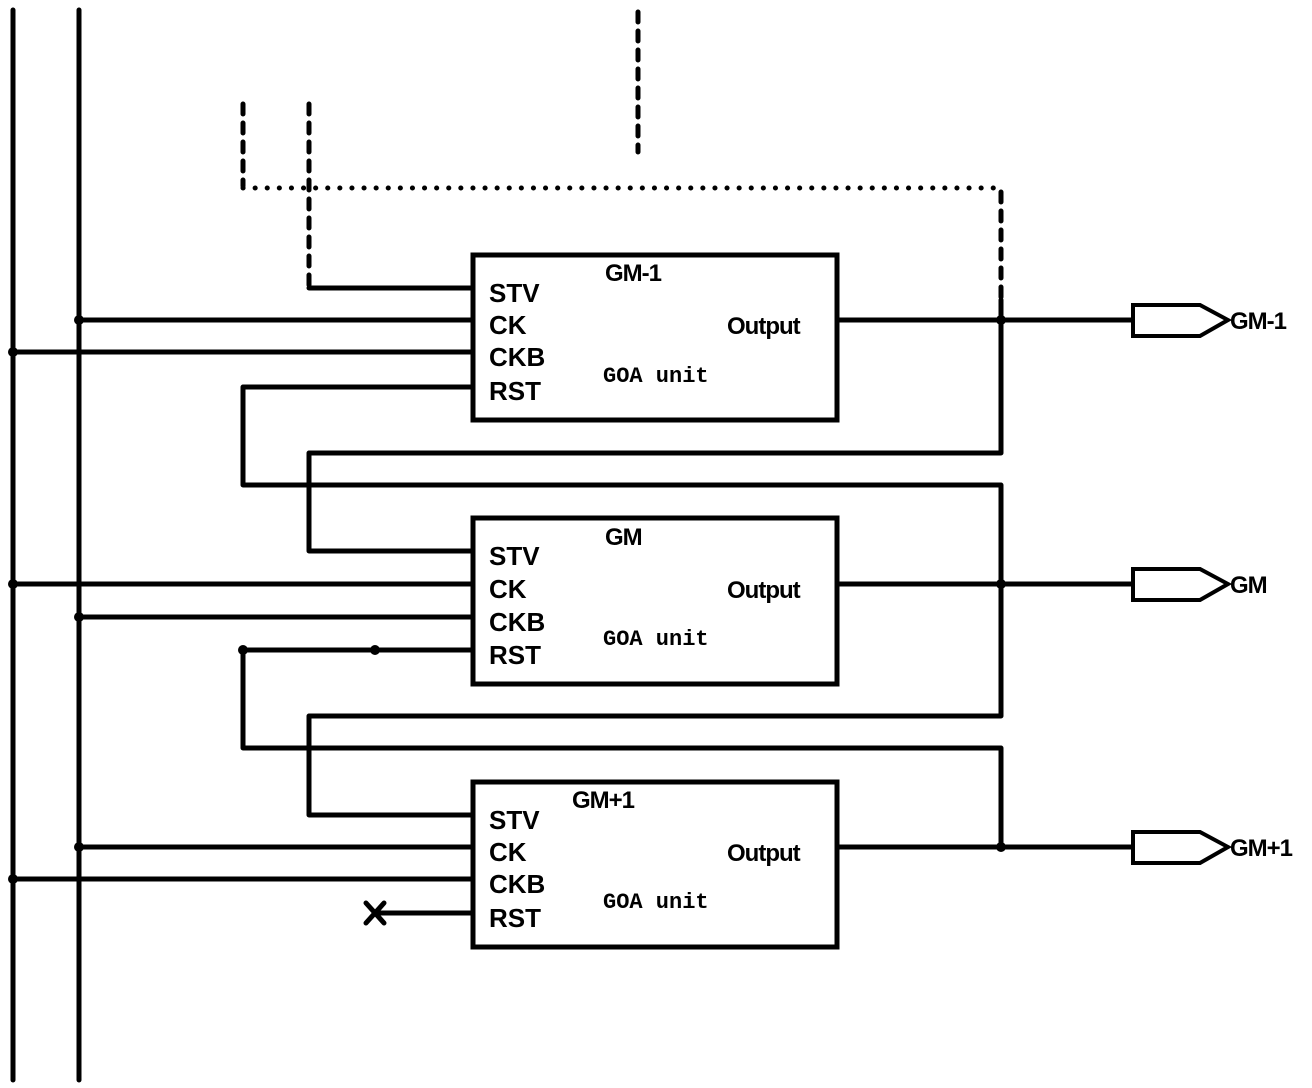  I want to click on output-buffer-gm: GM, so click(1199, 584).